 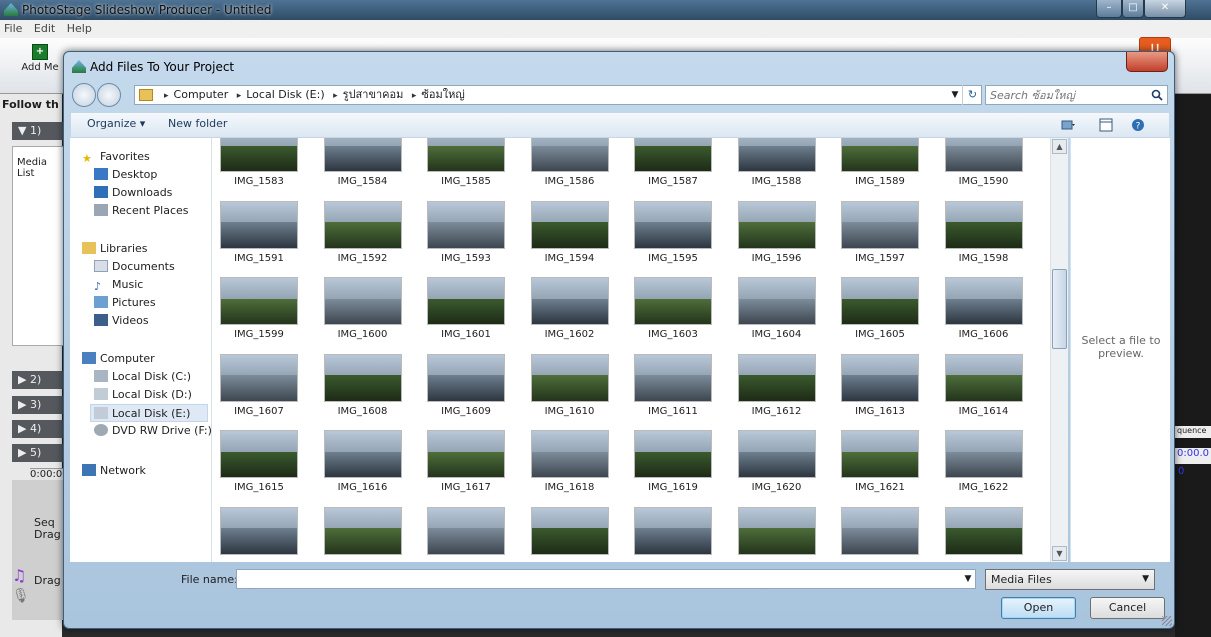 What do you see at coordinates (673, 309) in the screenshot?
I see `file-thumbnail: IMG_1603` at bounding box center [673, 309].